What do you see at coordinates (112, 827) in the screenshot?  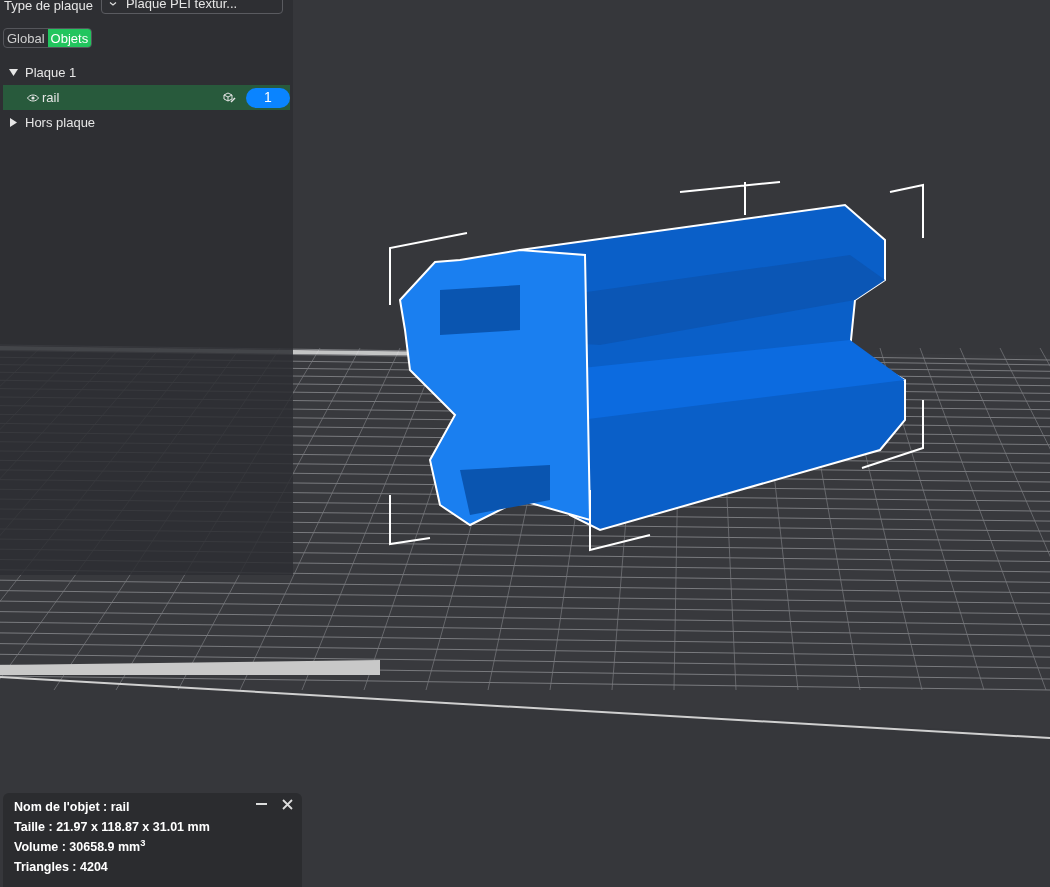 I see `info-line: Taille : 21.97 x 118.87 x 31.01 mm` at bounding box center [112, 827].